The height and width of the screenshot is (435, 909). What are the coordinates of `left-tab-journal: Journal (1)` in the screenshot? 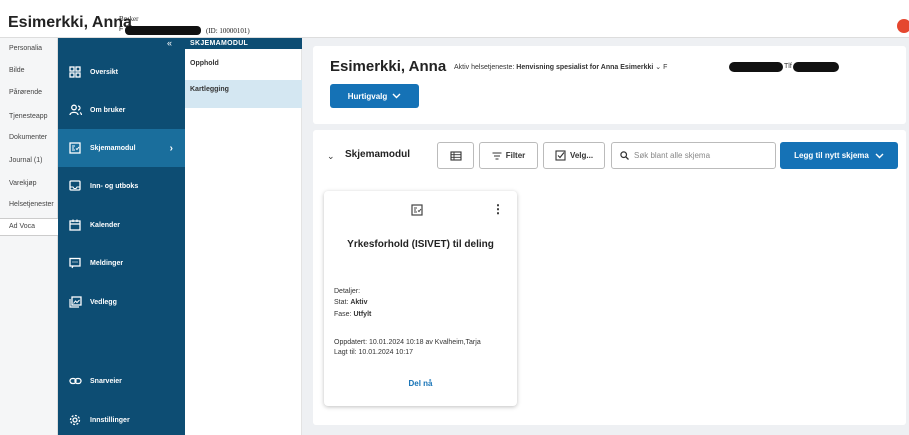 It's located at (29, 160).